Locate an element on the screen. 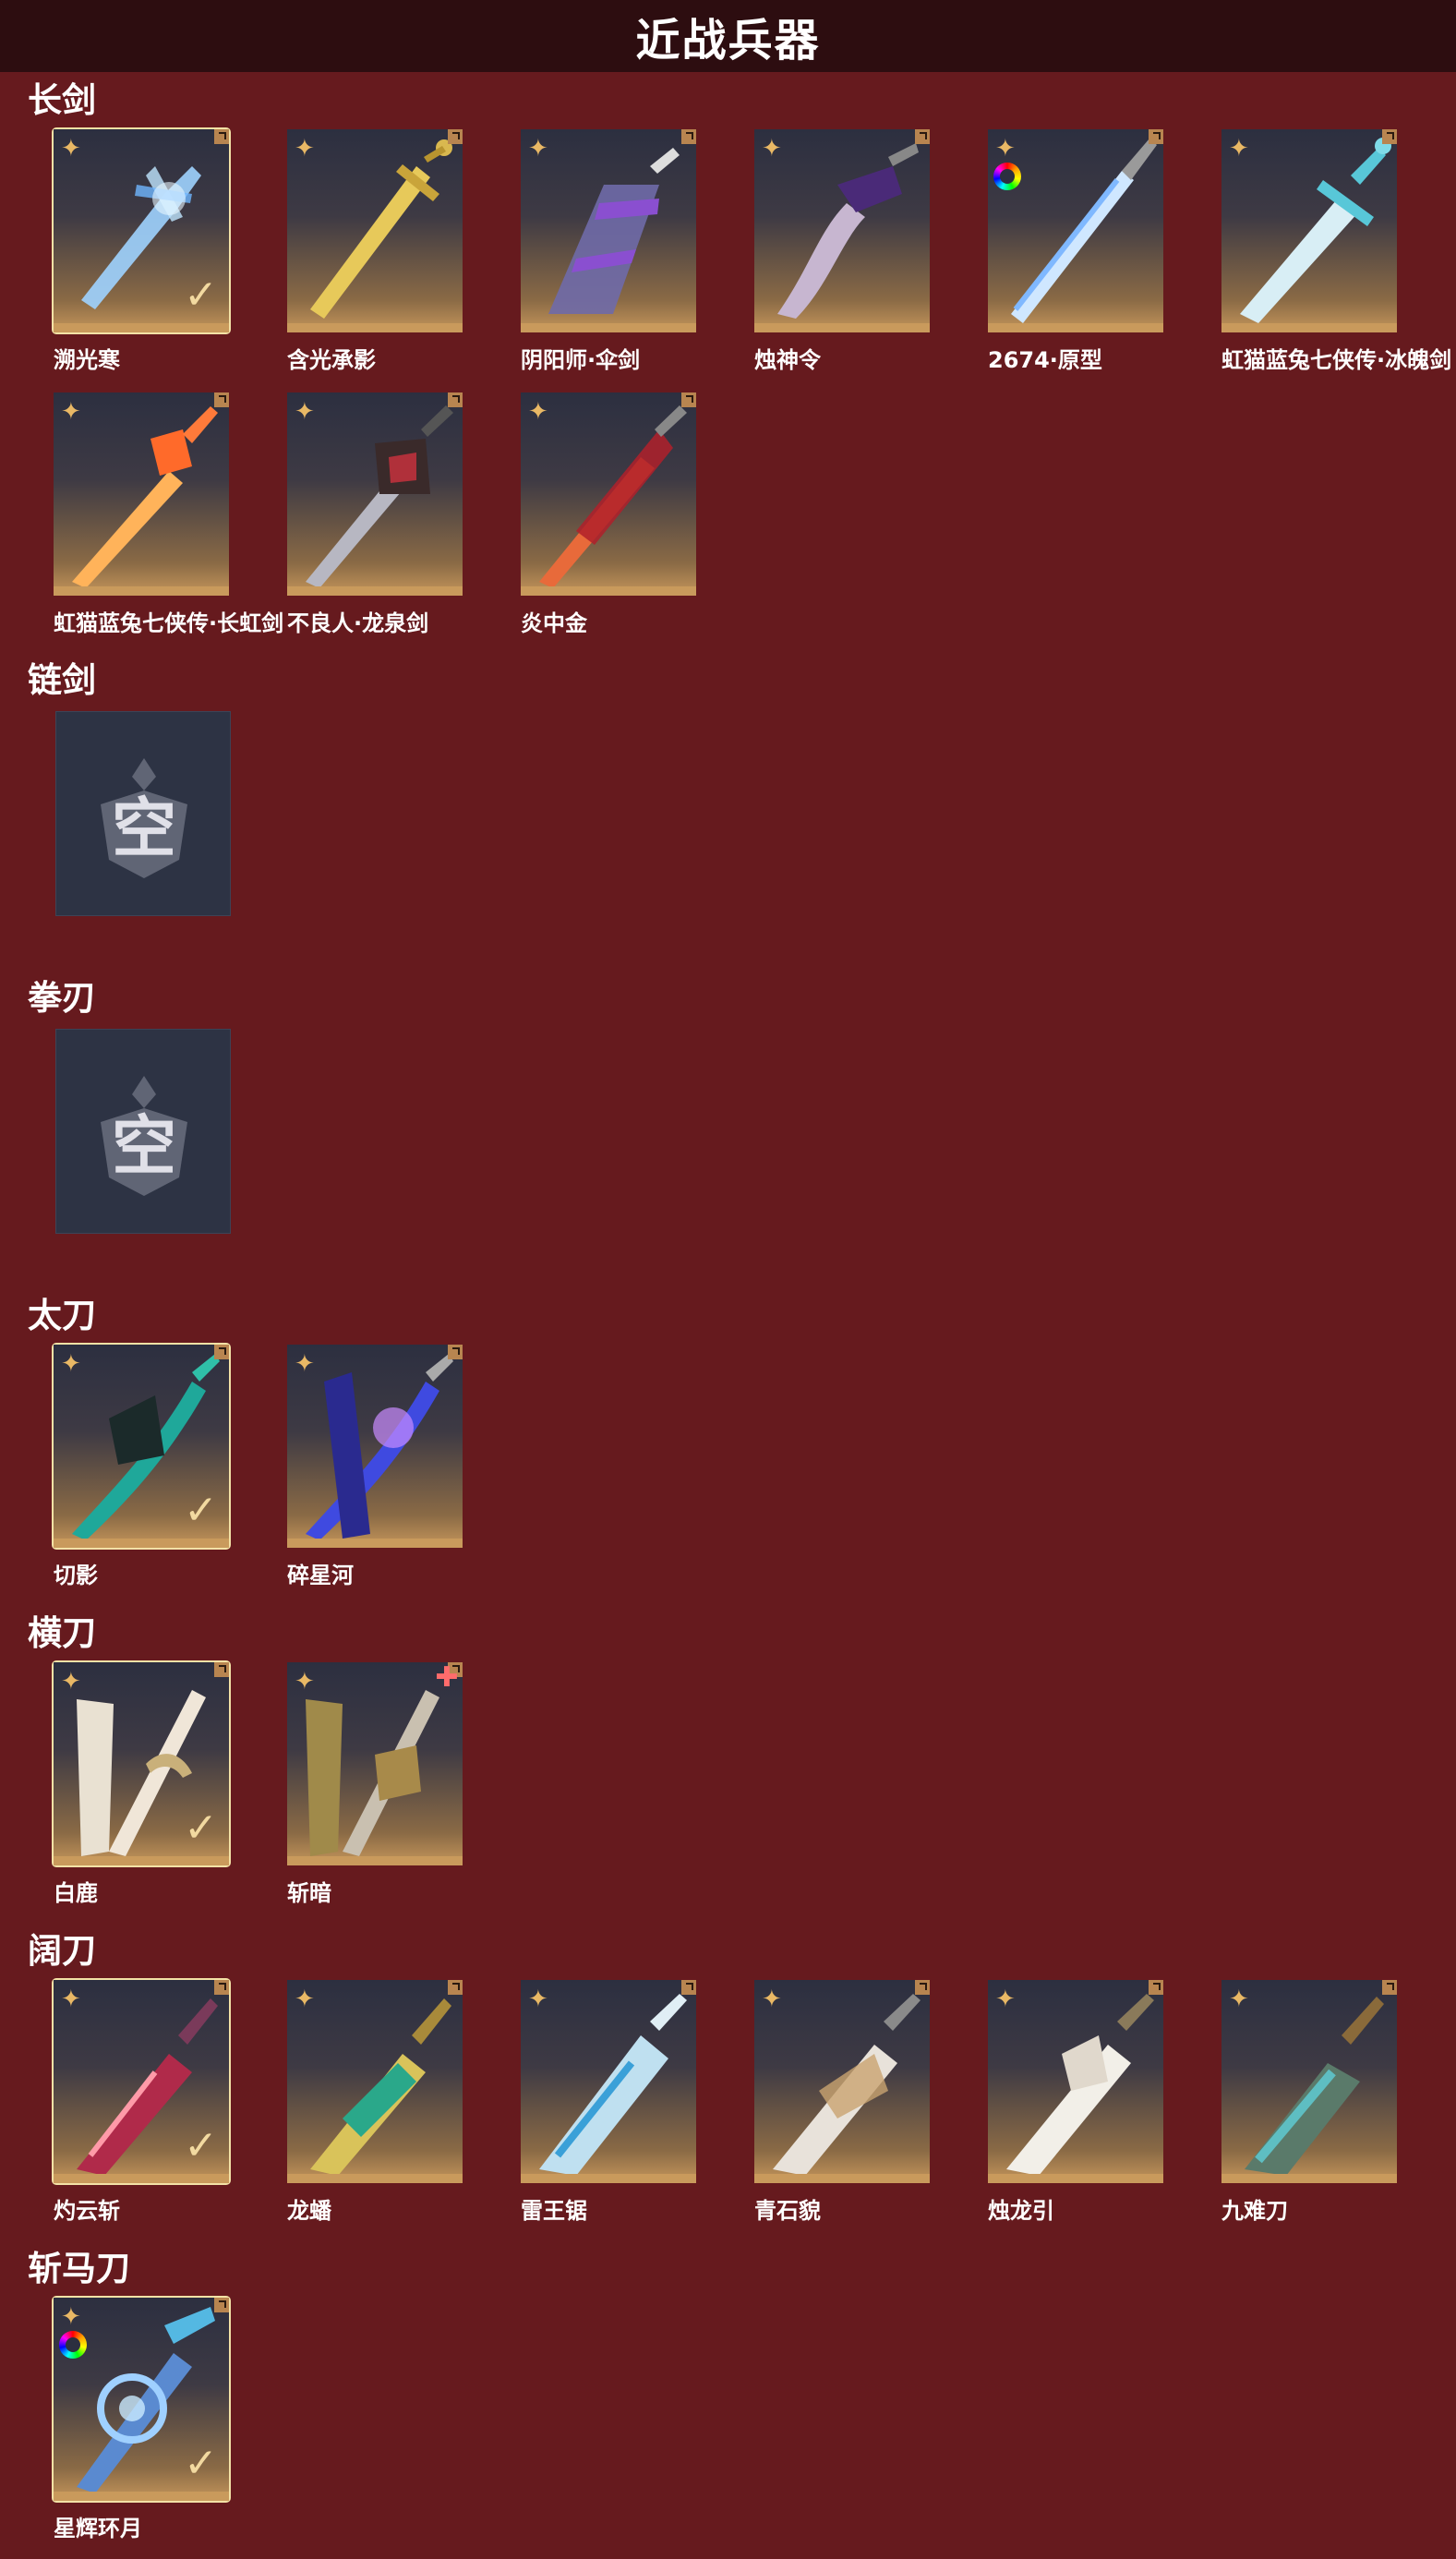 Image resolution: width=1456 pixels, height=2559 pixels. weapon-name: 虹猫蓝兔七侠传·冰魄剑 is located at coordinates (1336, 360).